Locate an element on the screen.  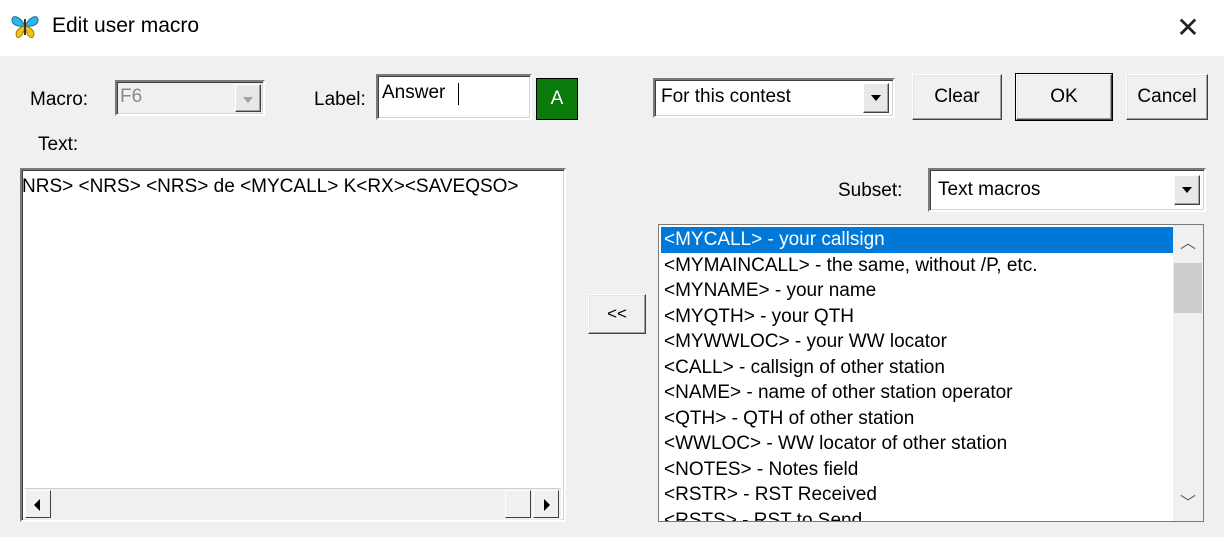
text-cursor is located at coordinates (458, 94).